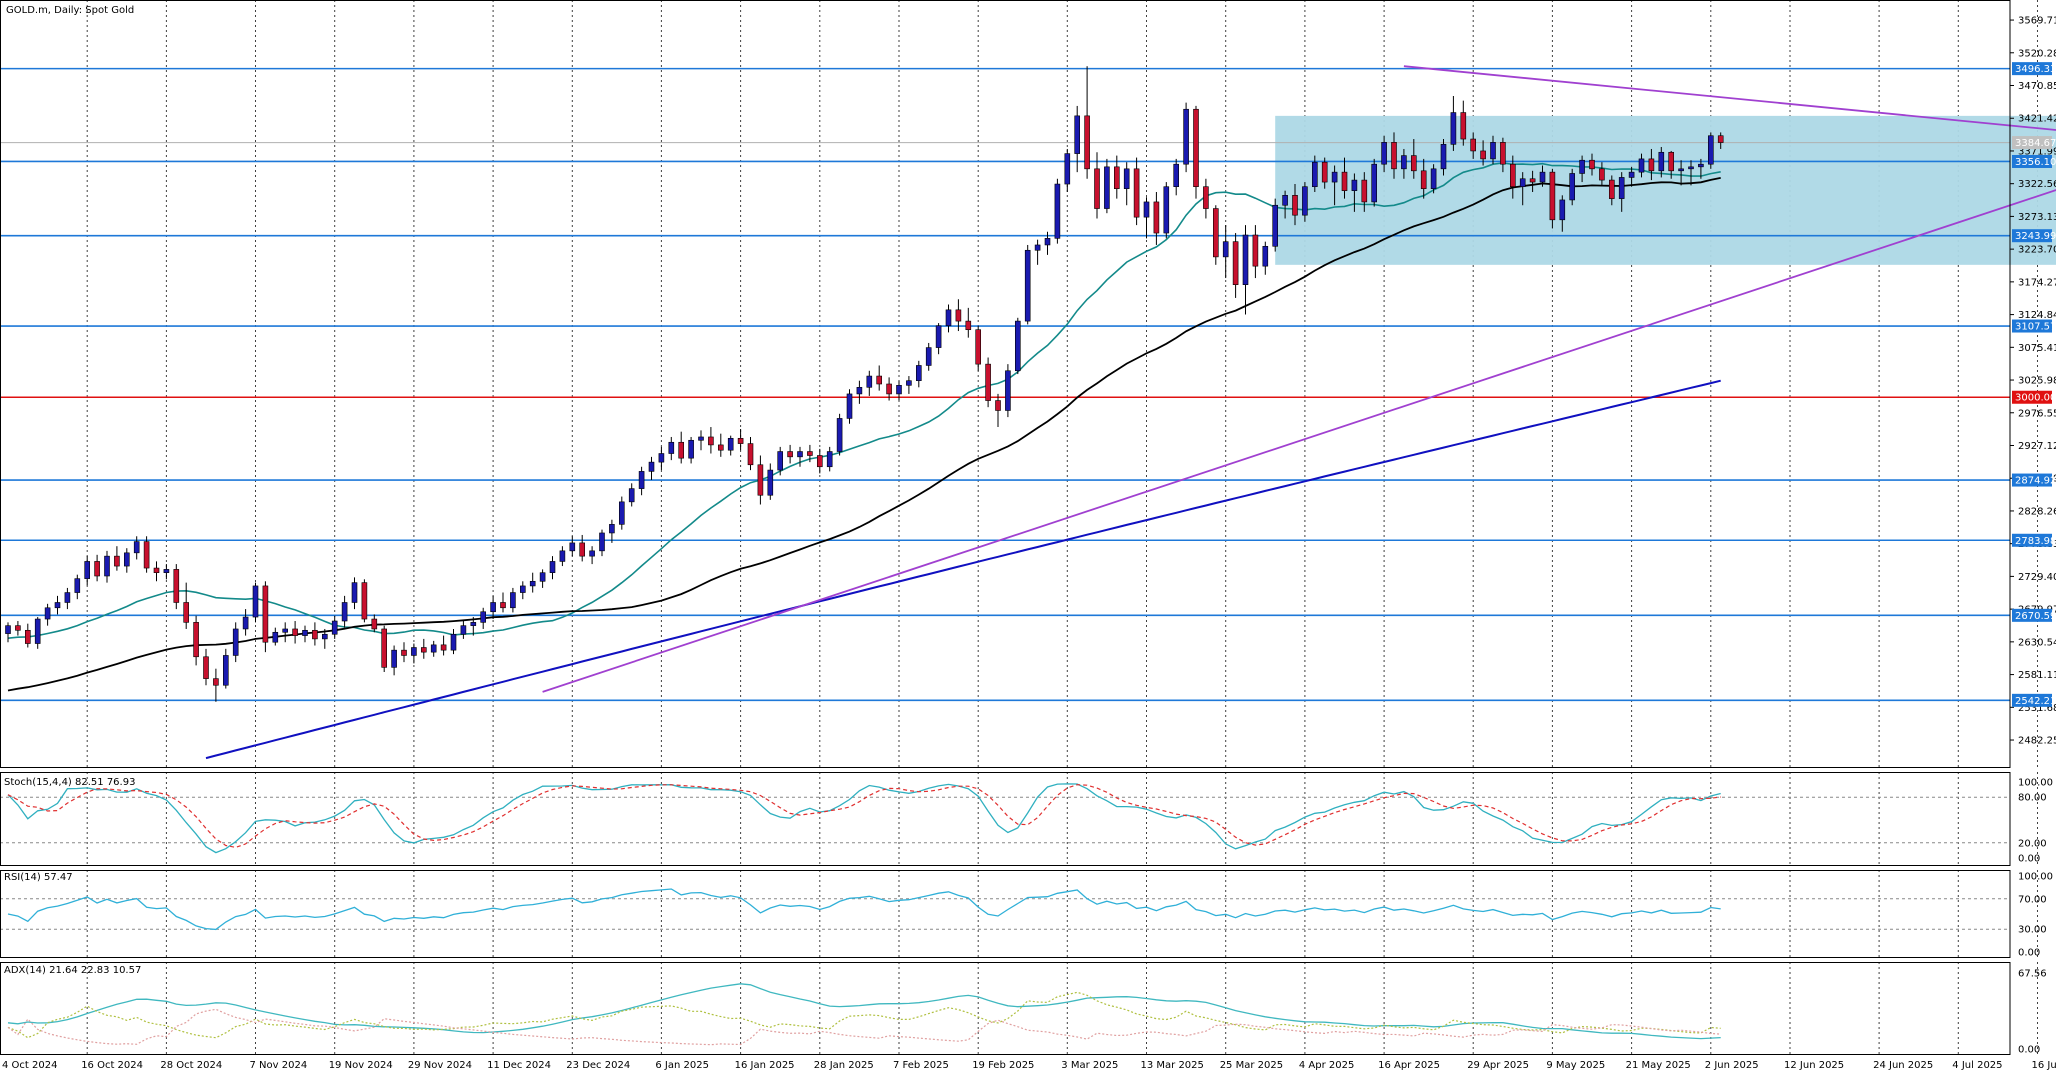 This screenshot has width=2056, height=1073. I want to click on level-tag-label: 3107.57, so click(2035, 327).